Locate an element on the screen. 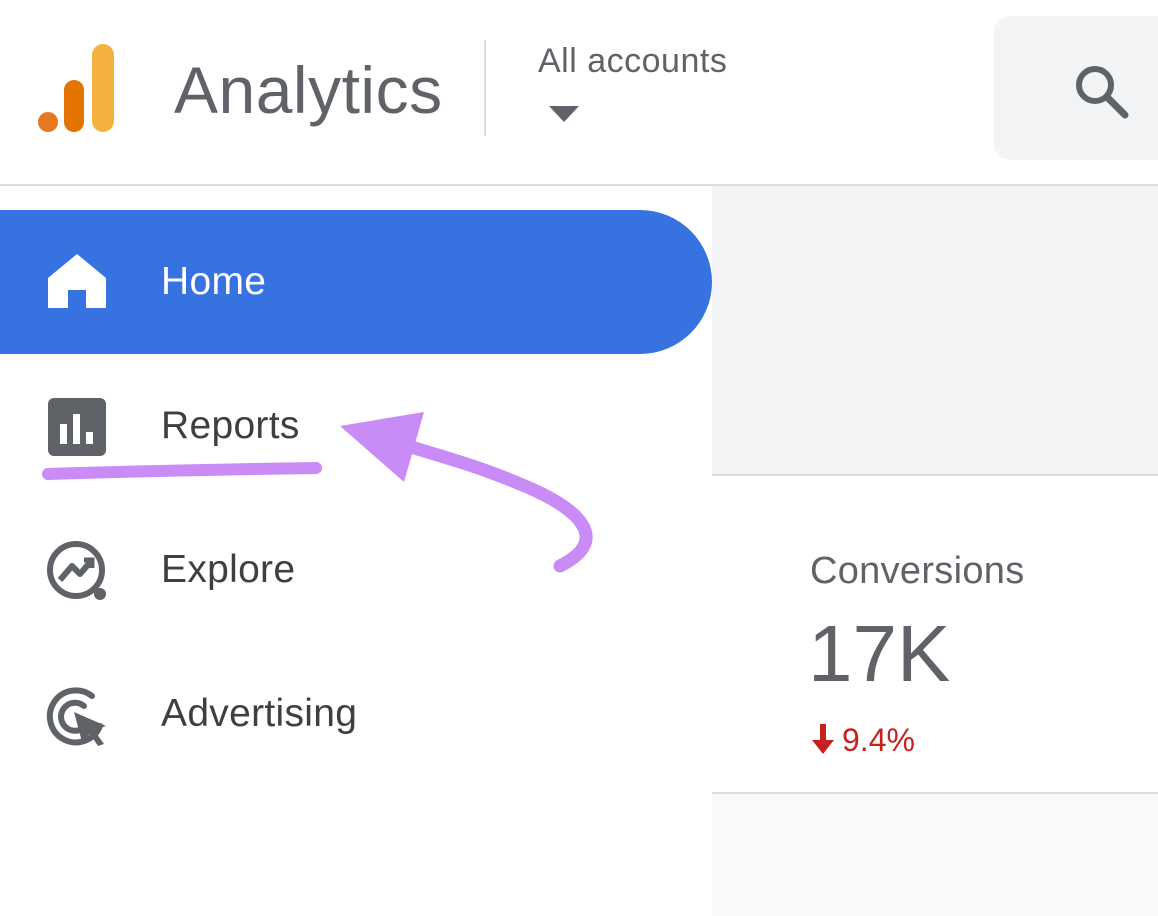  lower-panel is located at coordinates (935, 855).